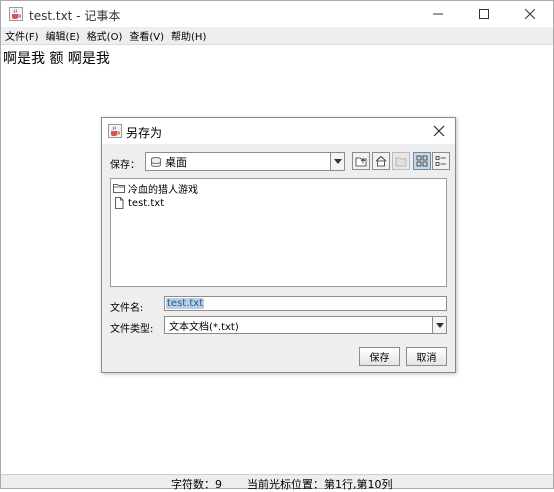 The width and height of the screenshot is (554, 492). I want to click on save-in-label: 保存：, so click(125, 165).